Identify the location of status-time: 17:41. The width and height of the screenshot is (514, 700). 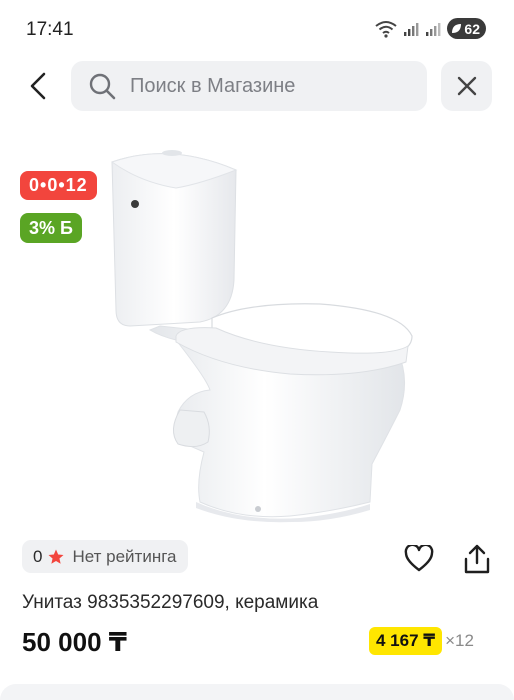
(50, 29).